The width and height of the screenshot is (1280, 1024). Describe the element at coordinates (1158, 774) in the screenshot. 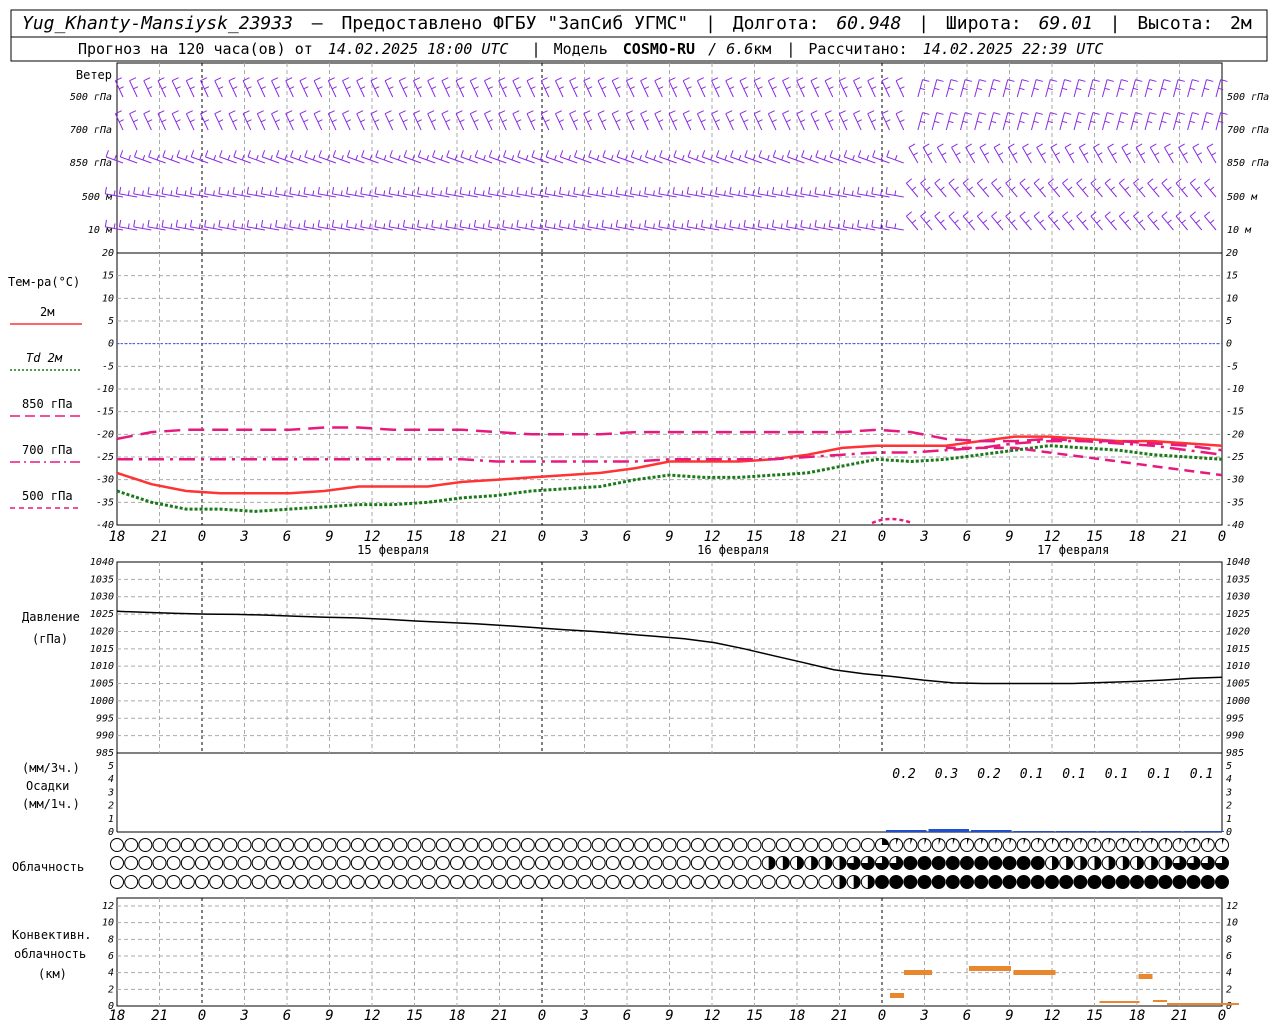

I see `precip-amount-label: 0.1` at that location.